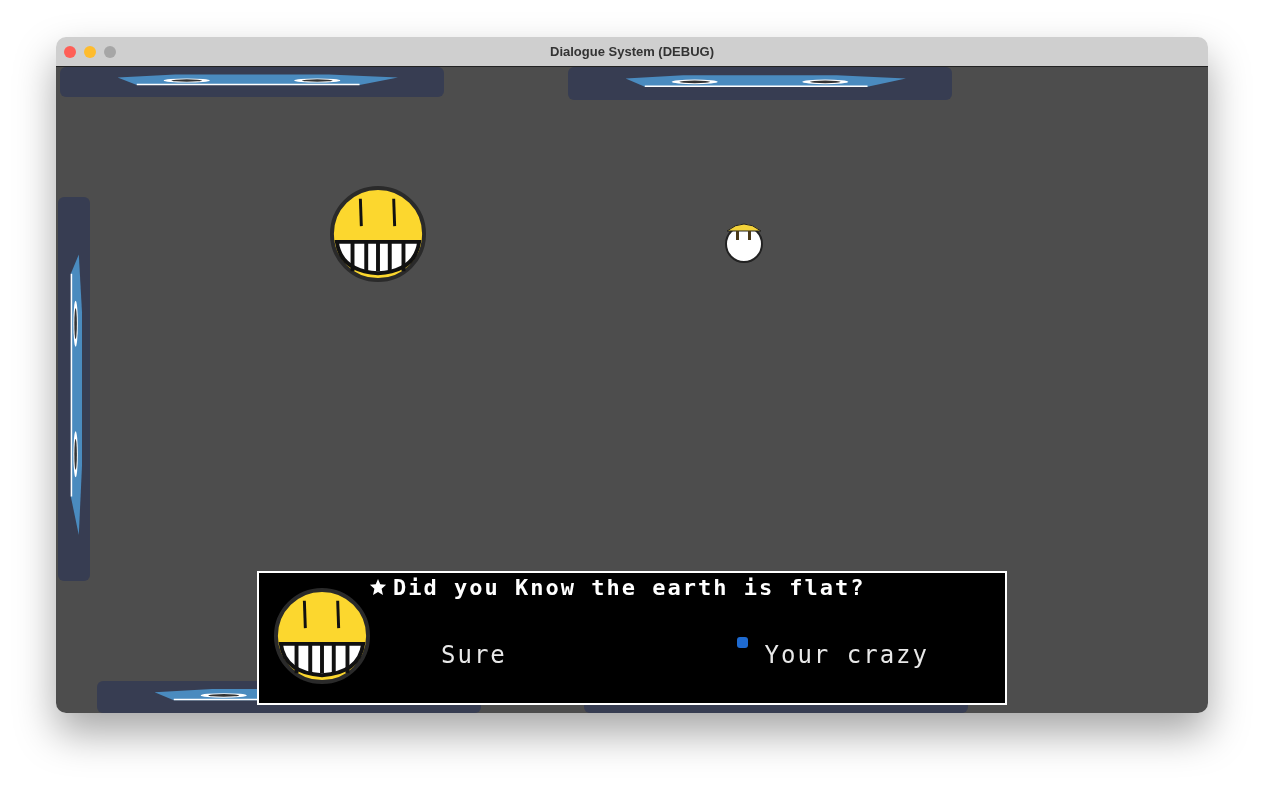 Image resolution: width=1264 pixels, height=788 pixels. I want to click on dialogue-option: Your crazy, so click(846, 655).